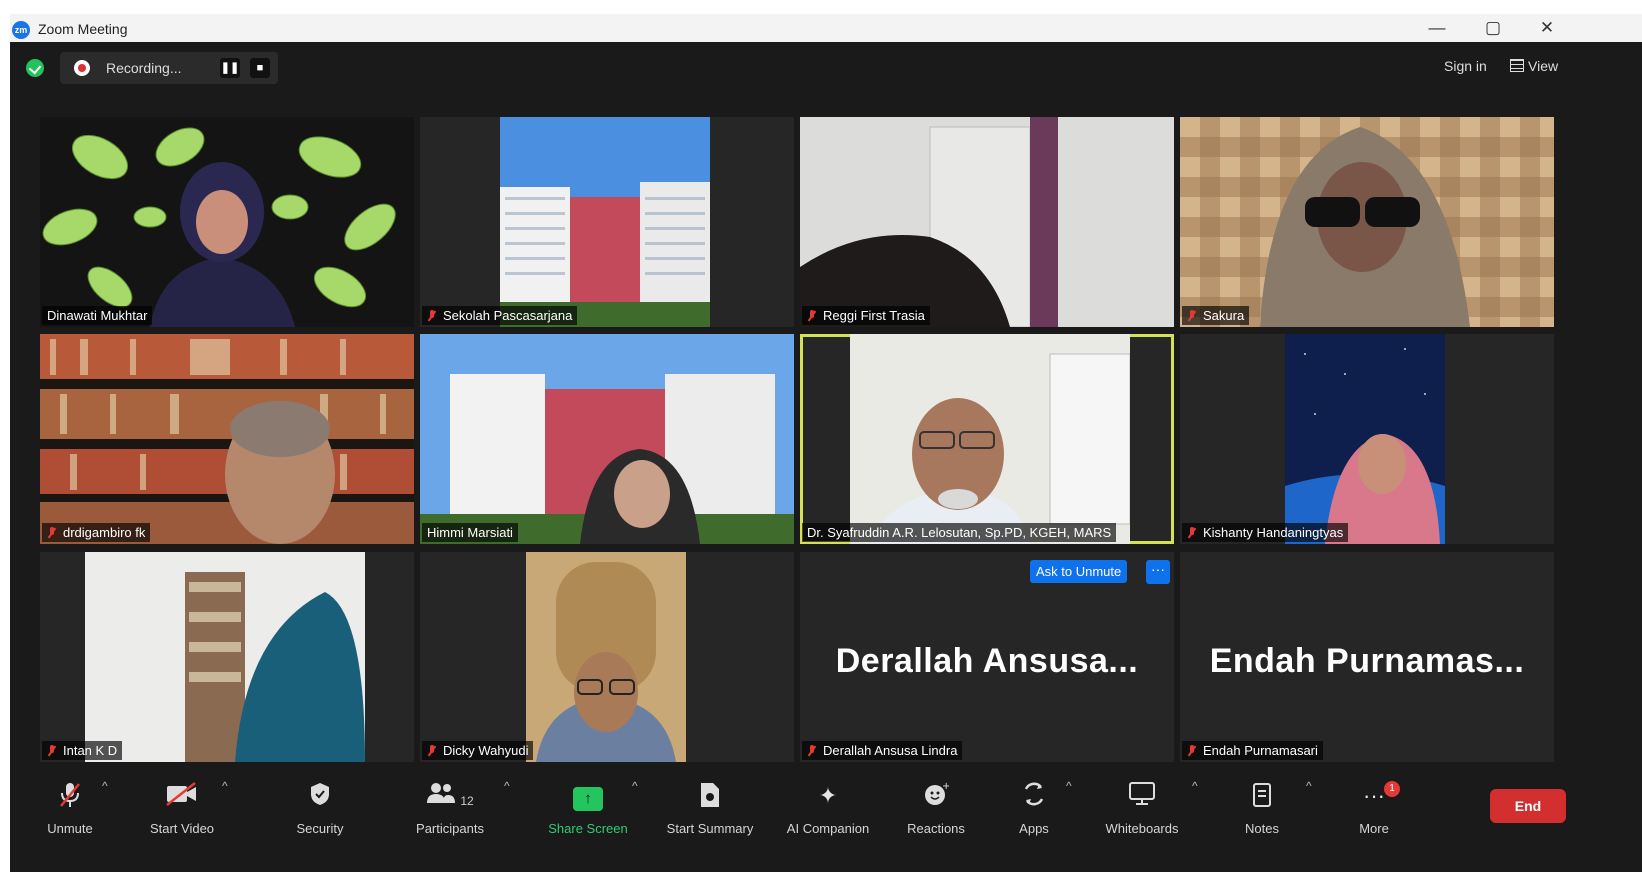 Image resolution: width=1642 pixels, height=872 pixels. What do you see at coordinates (320, 828) in the screenshot?
I see `security-label: Security` at bounding box center [320, 828].